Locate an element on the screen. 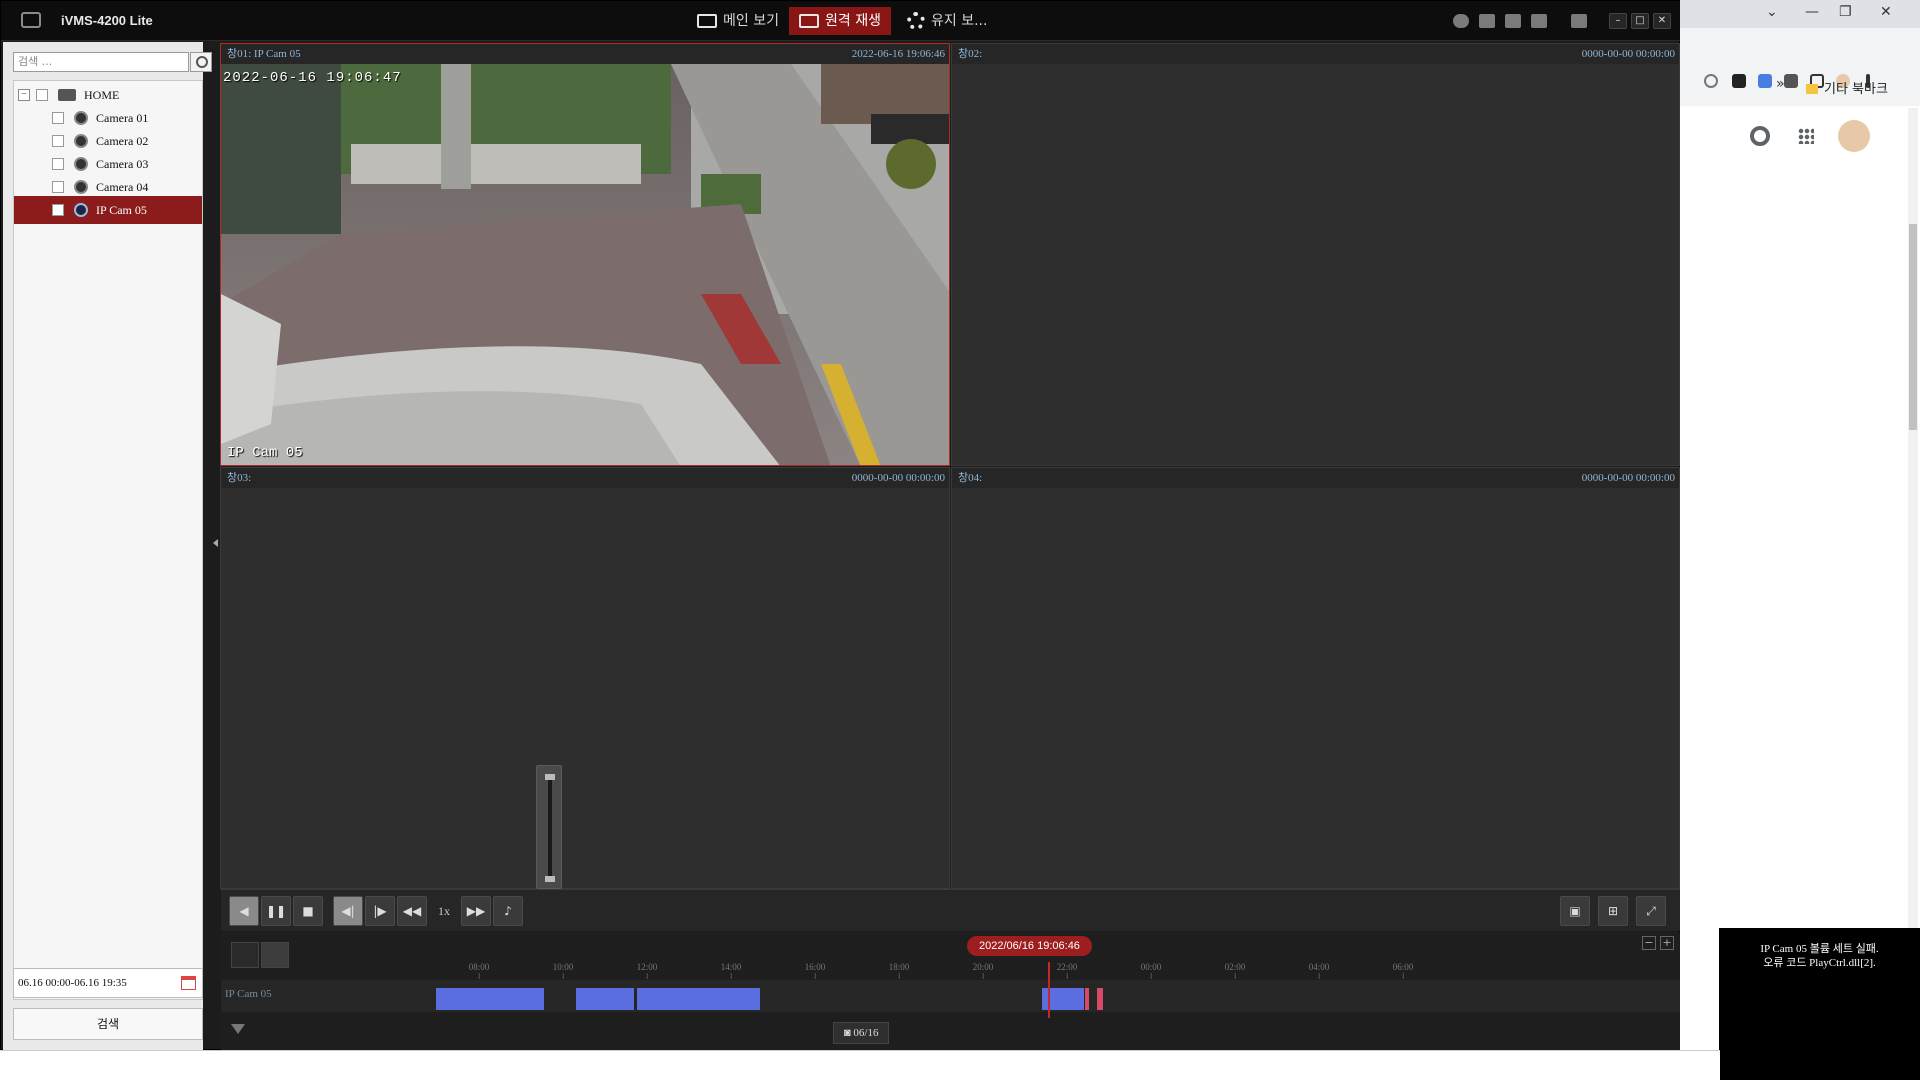  tab-main-view: 메인 보기 is located at coordinates (738, 21).